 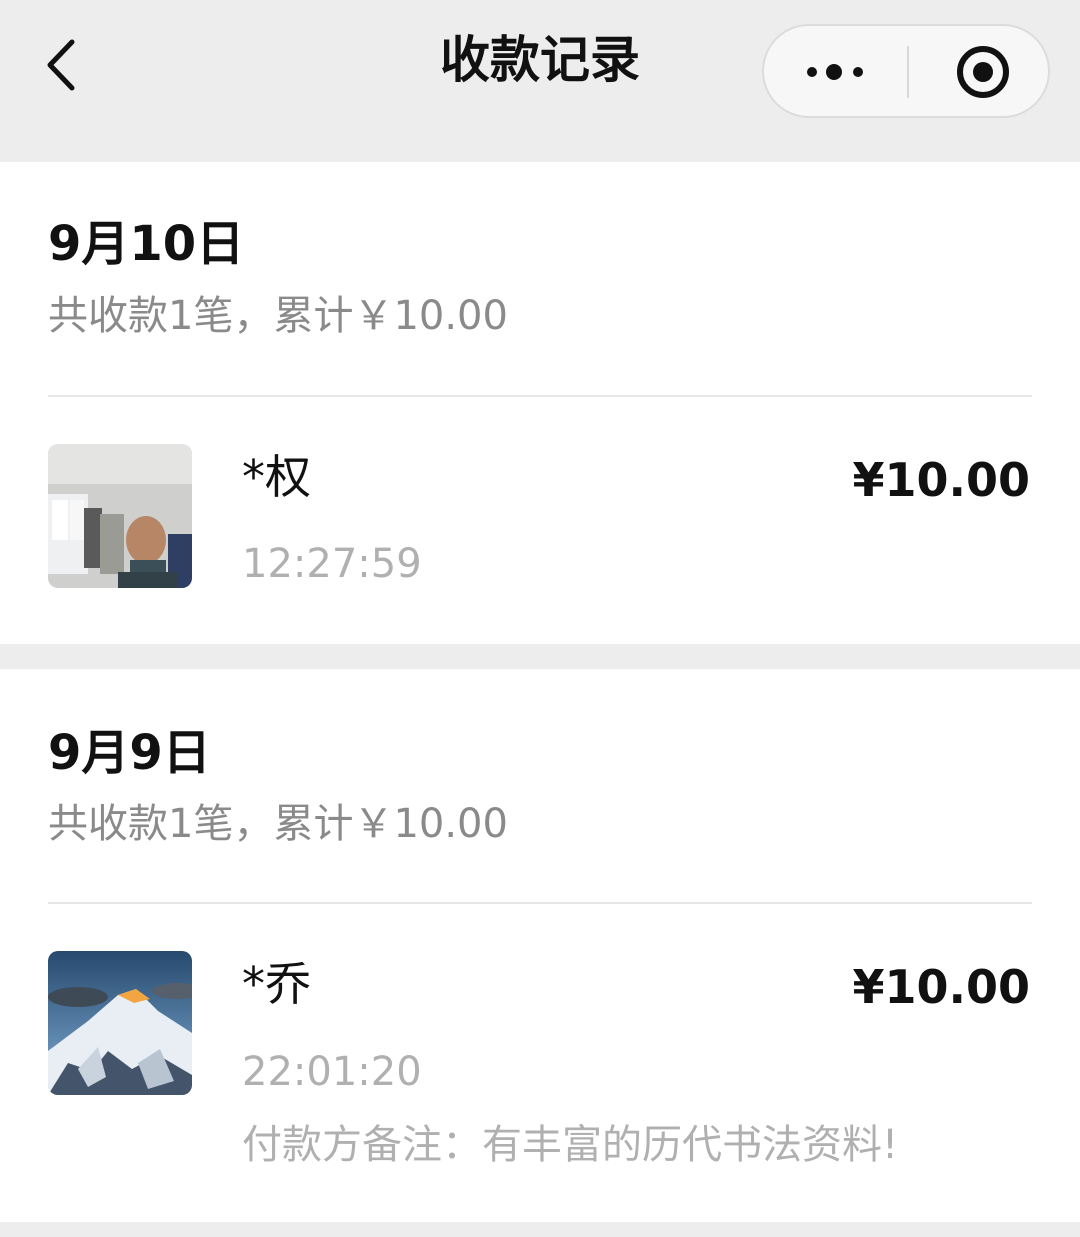 I want to click on target-close-icon, so click(x=983, y=72).